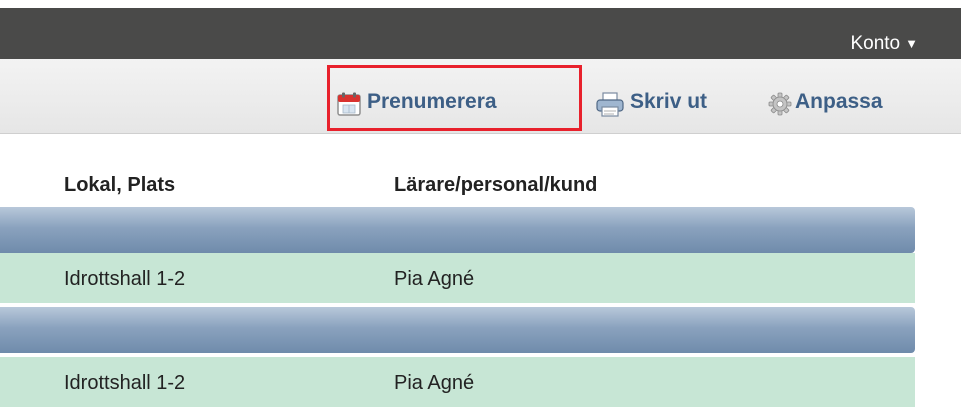  What do you see at coordinates (839, 101) in the screenshot?
I see `customize-label: Anpassa` at bounding box center [839, 101].